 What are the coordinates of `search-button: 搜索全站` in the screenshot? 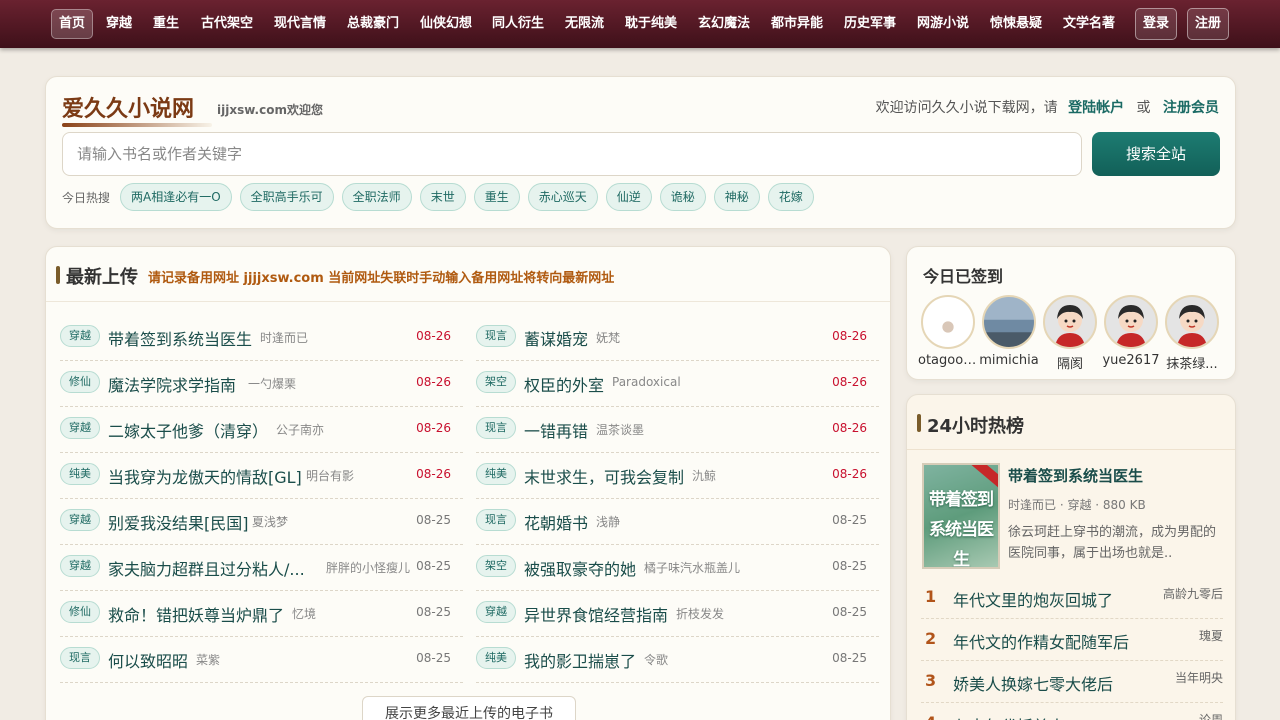 It's located at (1156, 154).